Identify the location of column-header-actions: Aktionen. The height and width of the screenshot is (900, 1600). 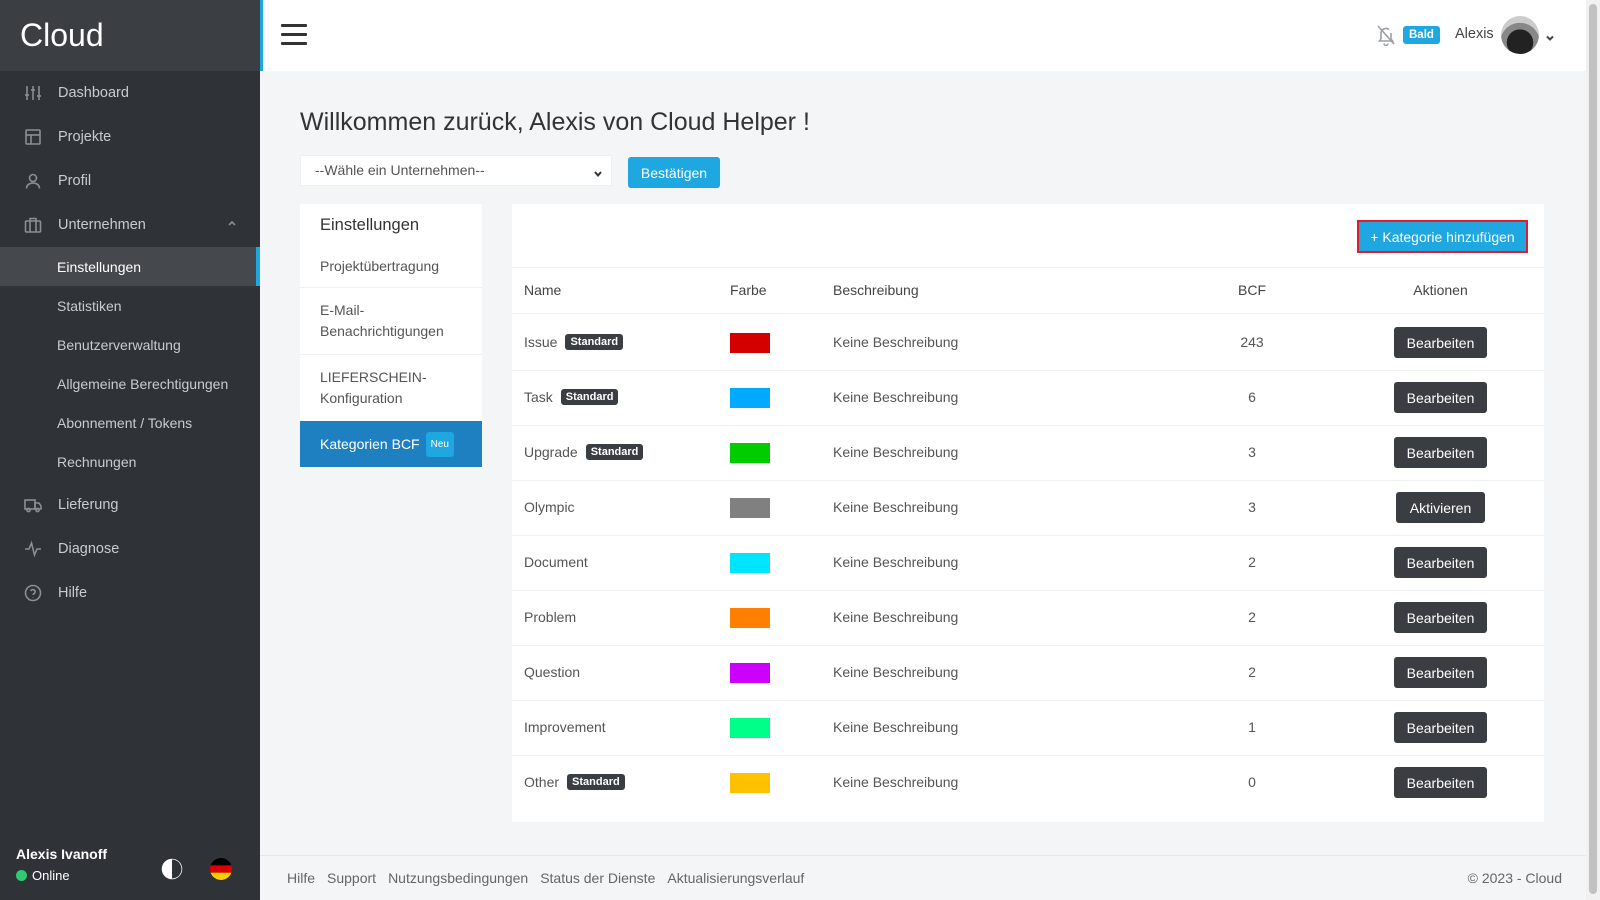
(1440, 290).